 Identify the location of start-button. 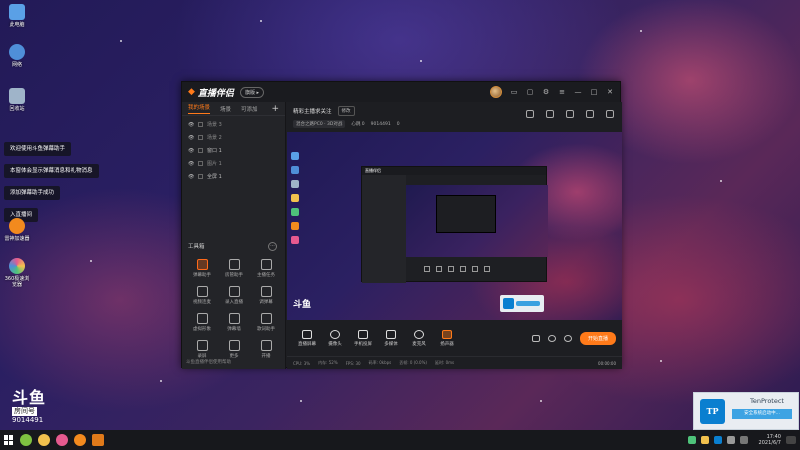
(9, 440).